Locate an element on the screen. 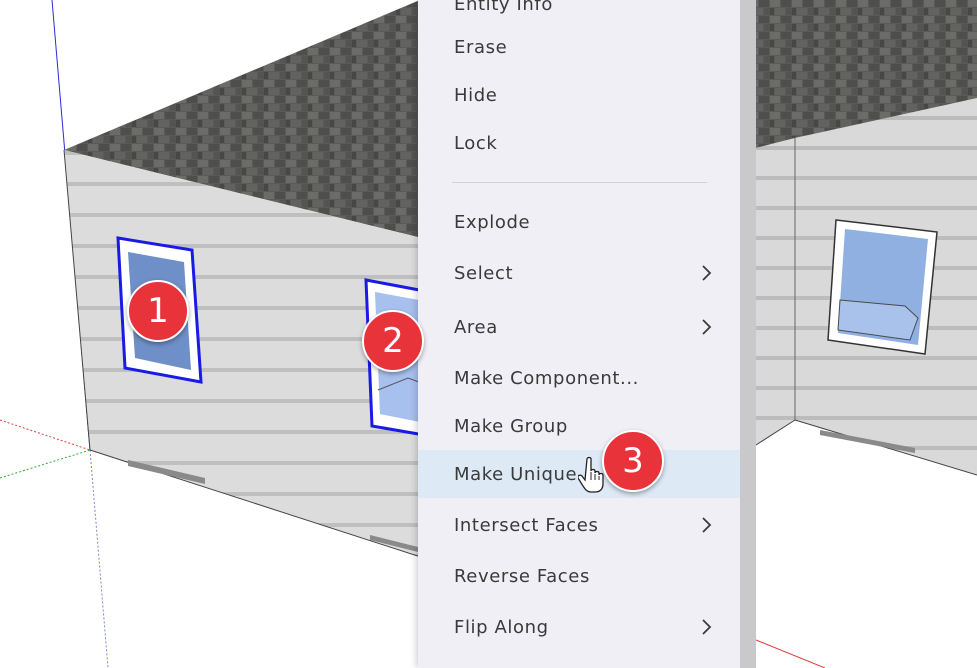  callout-number: 2 is located at coordinates (393, 341).